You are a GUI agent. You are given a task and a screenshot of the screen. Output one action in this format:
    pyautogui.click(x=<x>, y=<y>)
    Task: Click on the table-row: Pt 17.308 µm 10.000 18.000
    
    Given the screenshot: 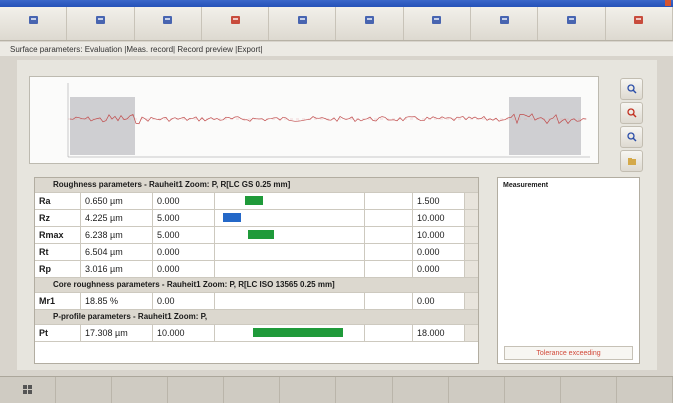 What is the action you would take?
    pyautogui.click(x=256, y=333)
    